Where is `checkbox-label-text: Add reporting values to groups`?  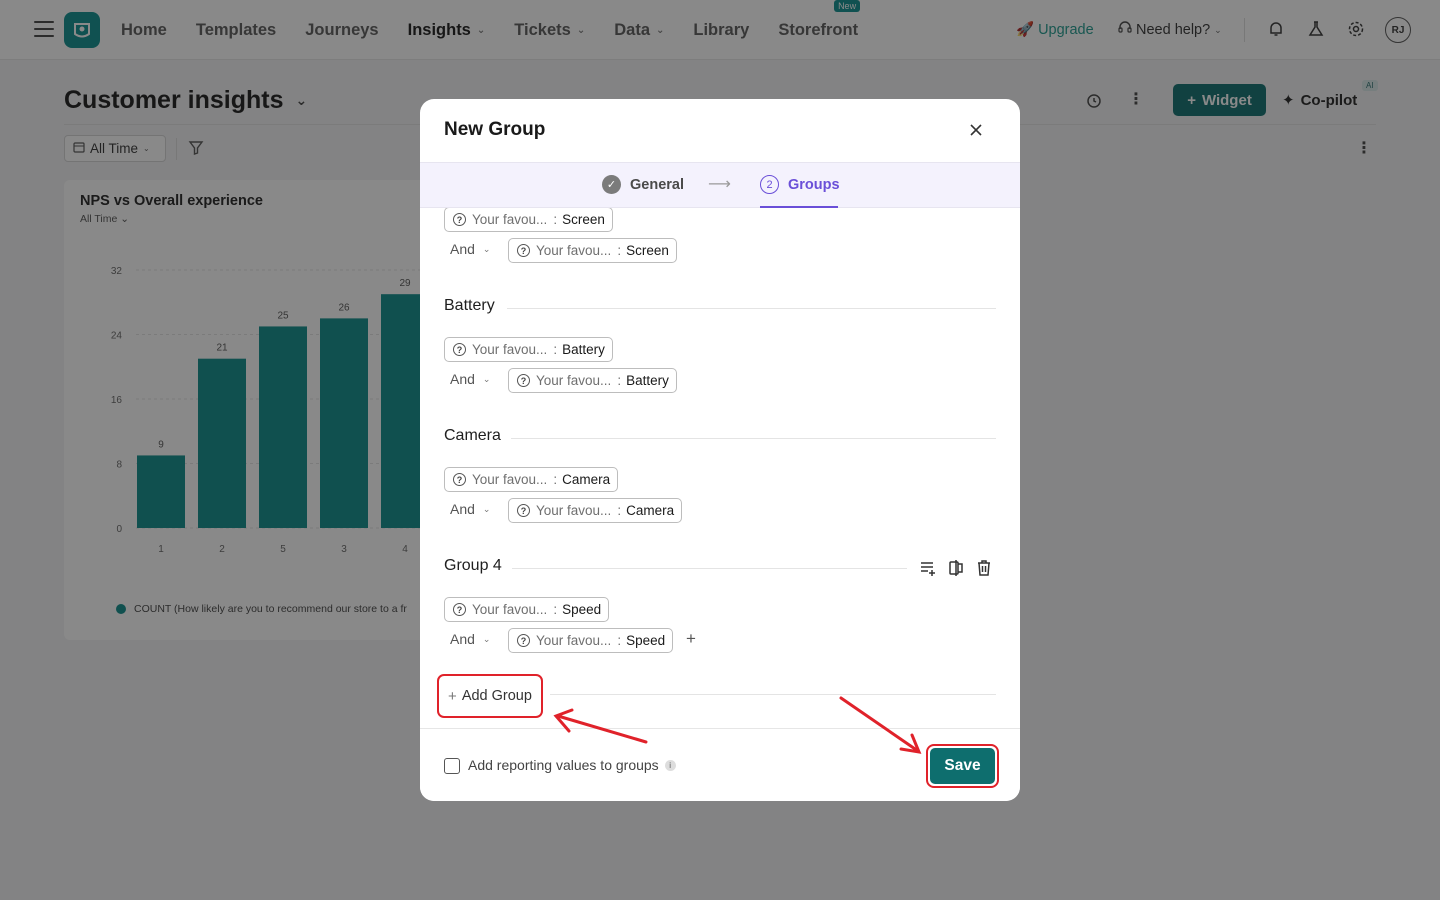 checkbox-label-text: Add reporting values to groups is located at coordinates (563, 765).